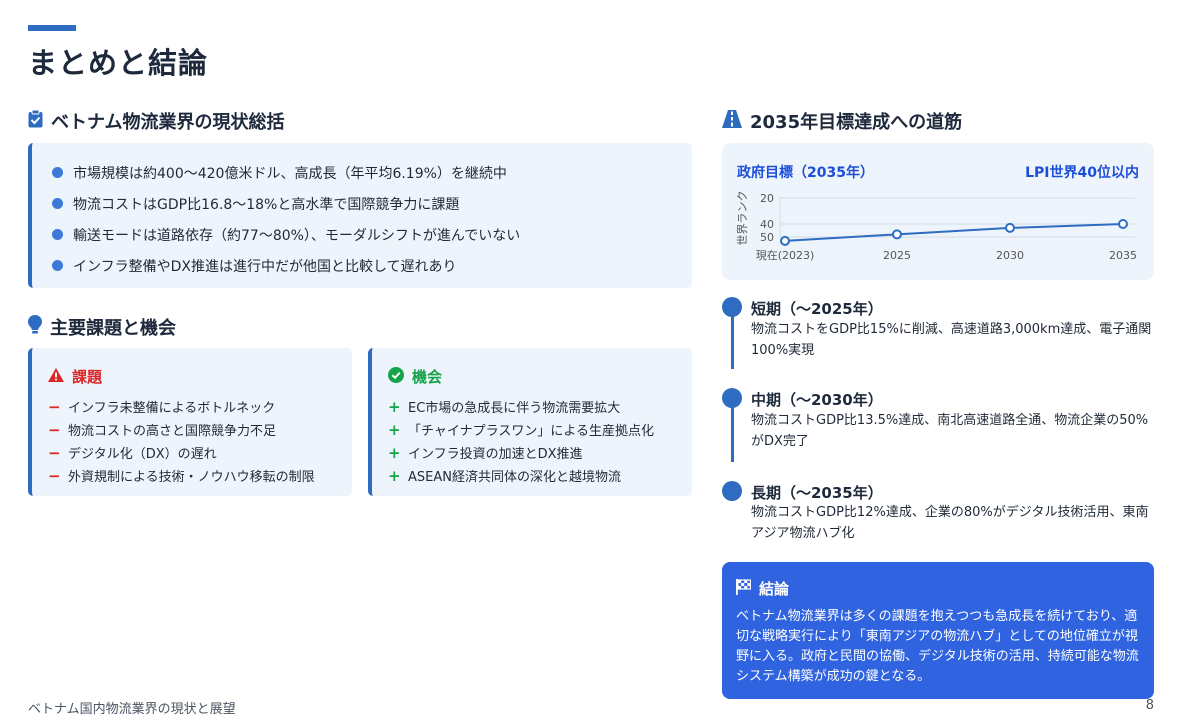 The image size is (1200, 726). Describe the element at coordinates (60, 376) in the screenshot. I see `warning-icon` at that location.